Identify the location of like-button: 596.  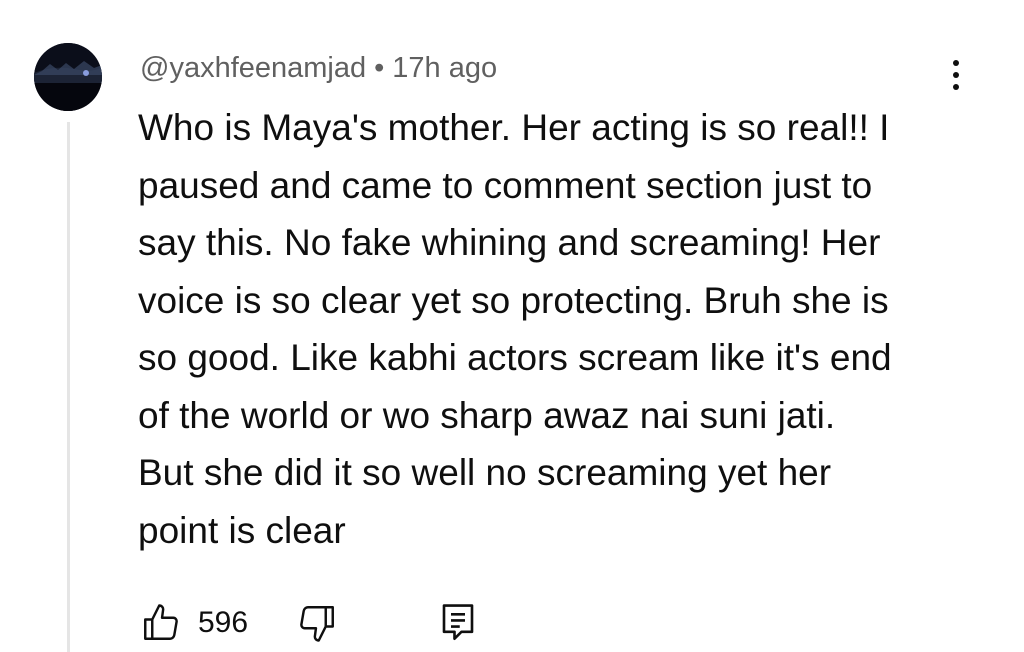
(194, 623).